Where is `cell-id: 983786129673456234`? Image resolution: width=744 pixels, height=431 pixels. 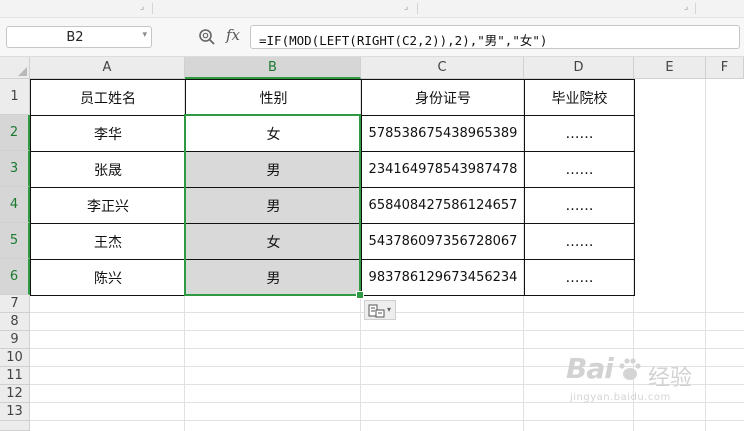
cell-id: 983786129673456234 is located at coordinates (443, 277).